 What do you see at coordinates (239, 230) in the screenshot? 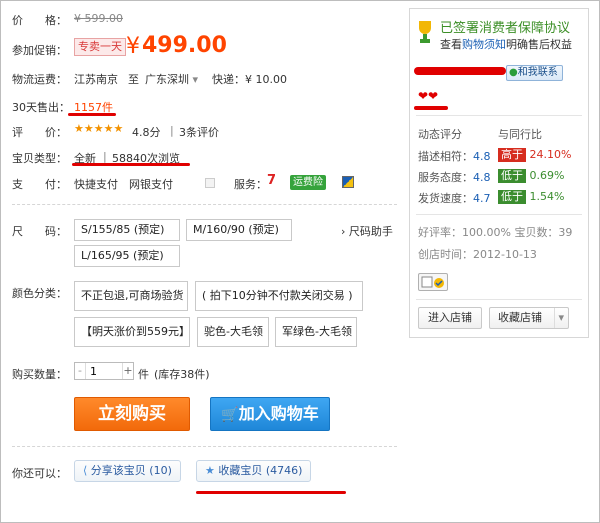
I see `size-option-m: M/160/90 (预定)` at bounding box center [239, 230].